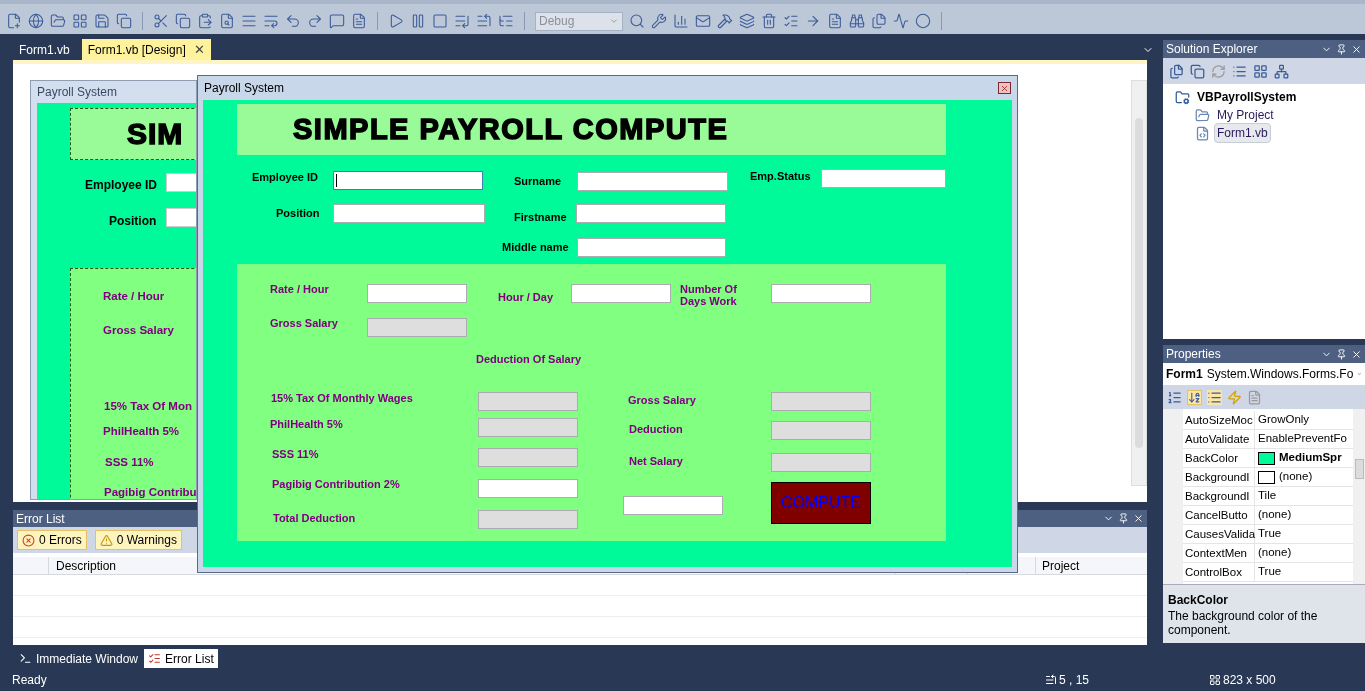  What do you see at coordinates (1219, 515) in the screenshot?
I see `property-name: CancelButto` at bounding box center [1219, 515].